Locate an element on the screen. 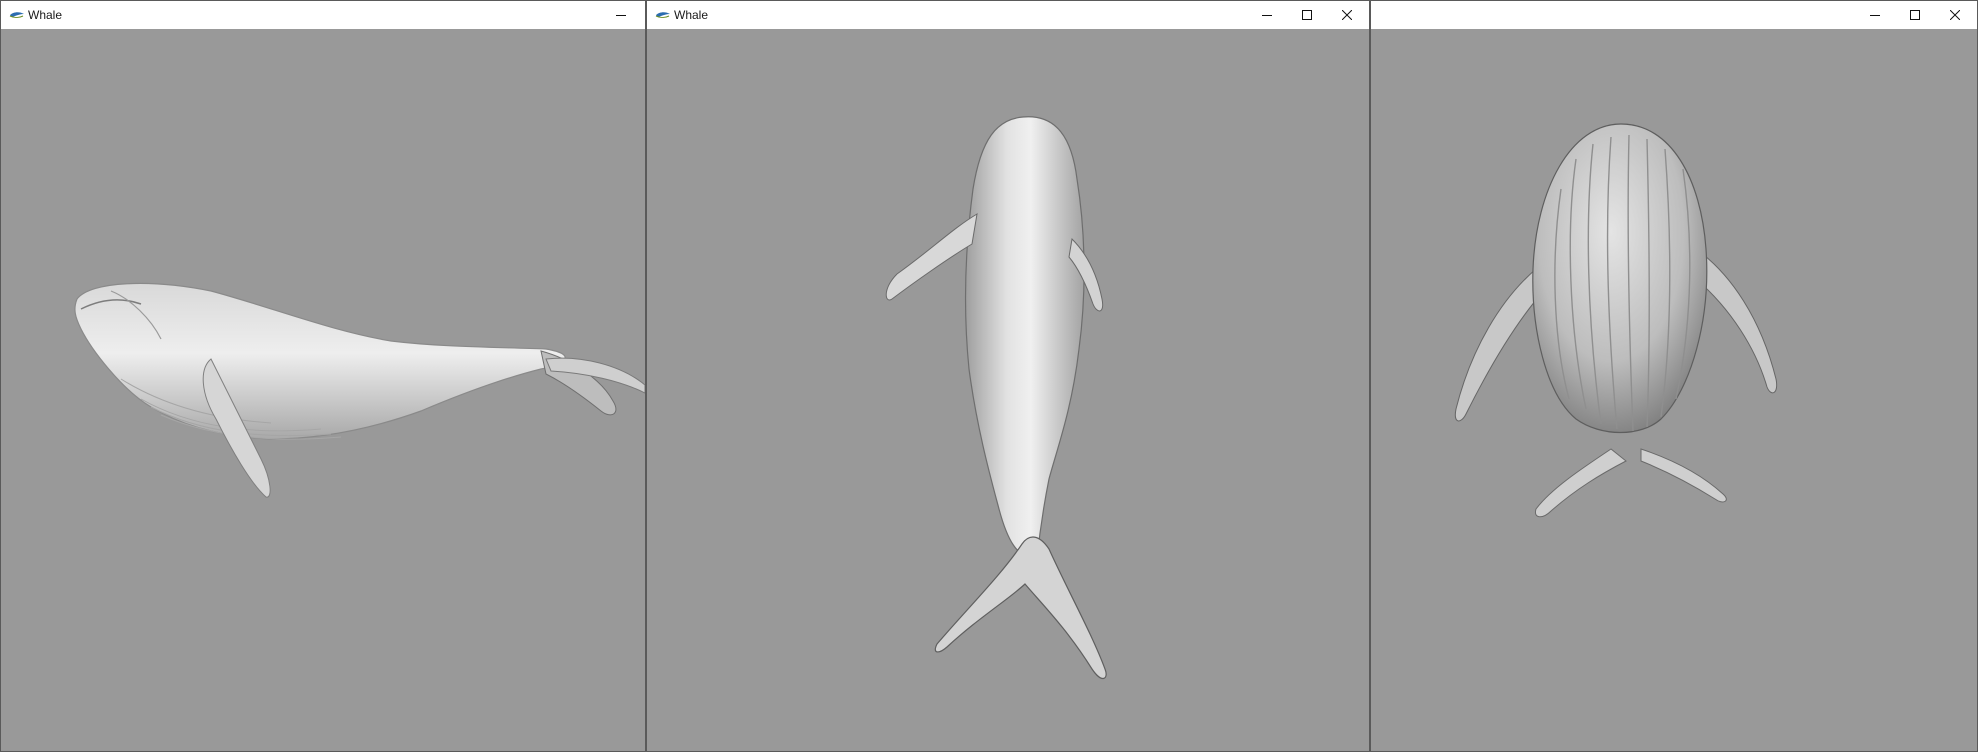 This screenshot has height=752, width=1978. whale-model-top-view is located at coordinates (996, 397).